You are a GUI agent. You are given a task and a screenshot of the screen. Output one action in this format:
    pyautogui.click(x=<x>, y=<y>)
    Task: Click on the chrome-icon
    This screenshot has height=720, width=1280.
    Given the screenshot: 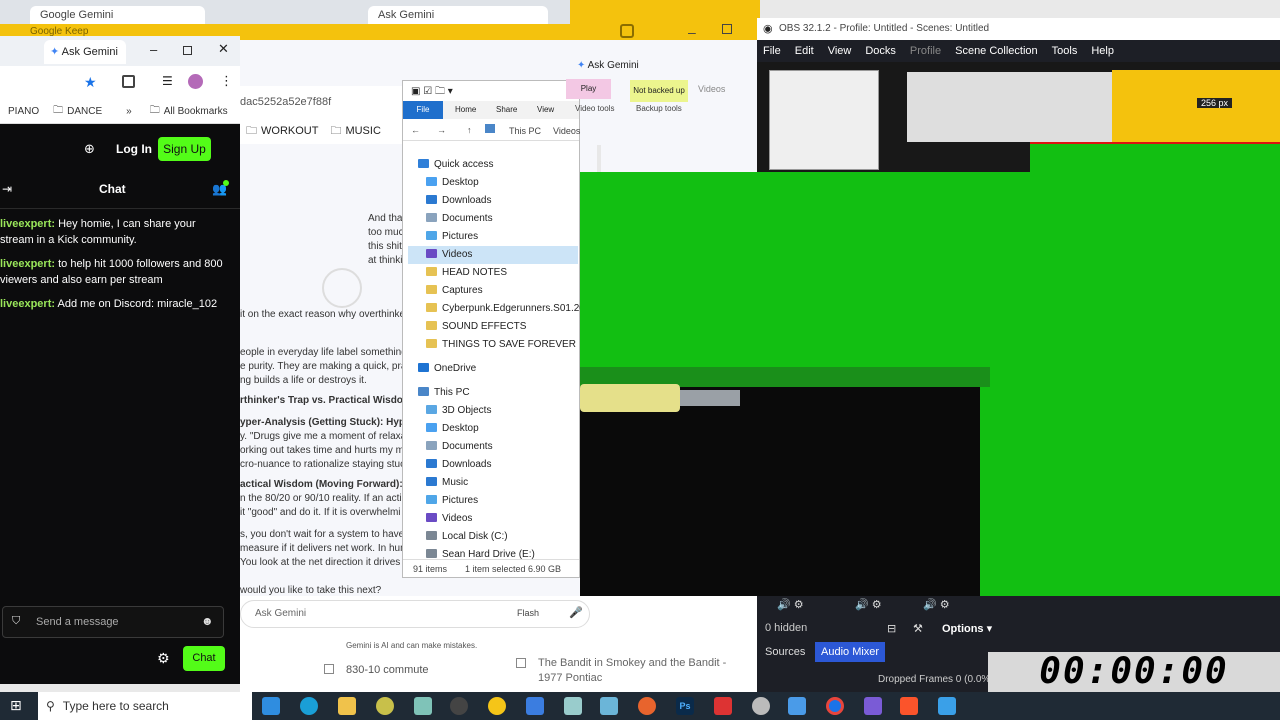 What is the action you would take?
    pyautogui.click(x=835, y=706)
    